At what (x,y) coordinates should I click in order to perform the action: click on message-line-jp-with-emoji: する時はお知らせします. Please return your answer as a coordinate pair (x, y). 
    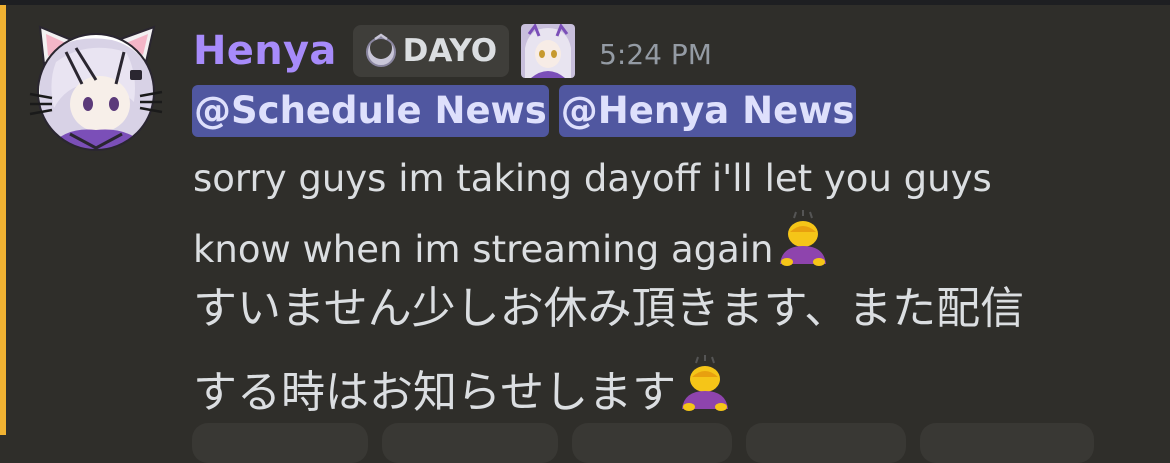
    Looking at the image, I should click on (673, 391).